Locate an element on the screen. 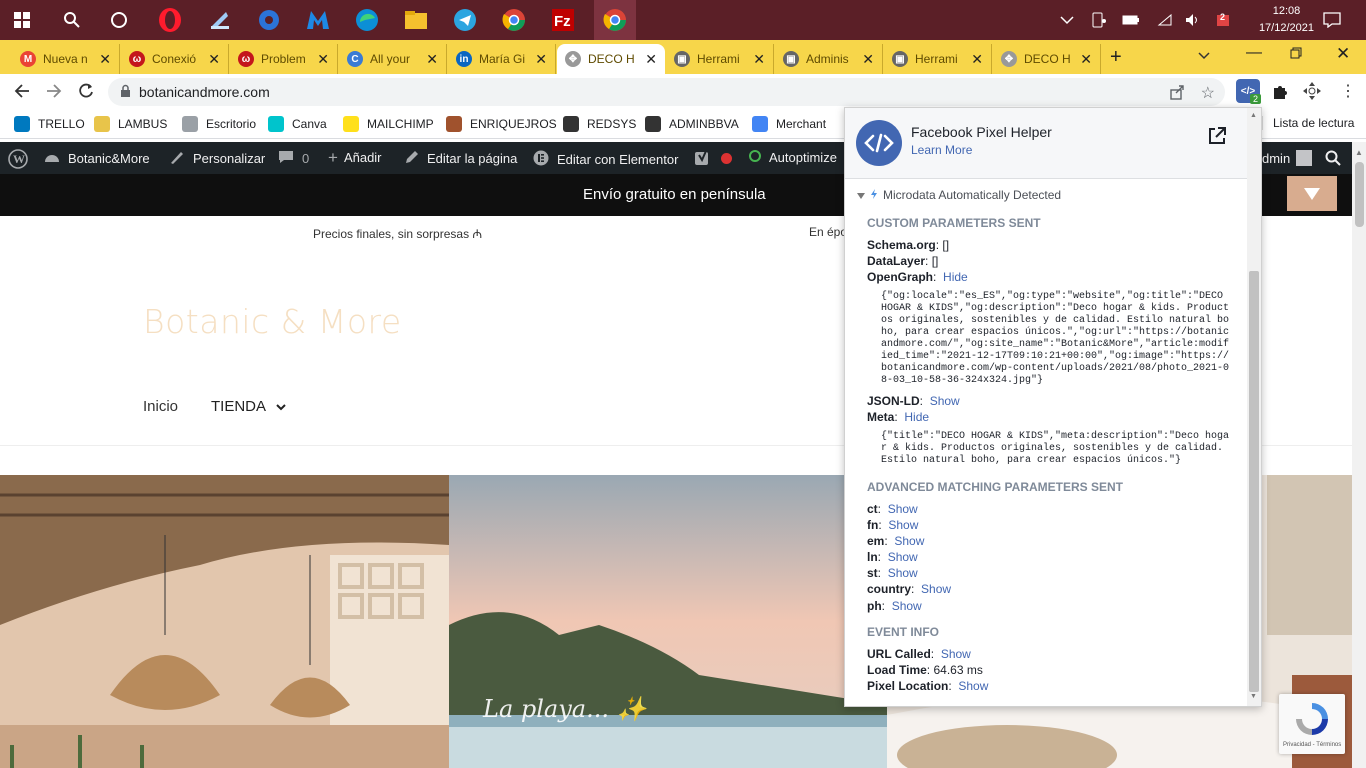 The width and height of the screenshot is (1366, 768). chrome-menu-icon: ⋮ is located at coordinates (1348, 91).